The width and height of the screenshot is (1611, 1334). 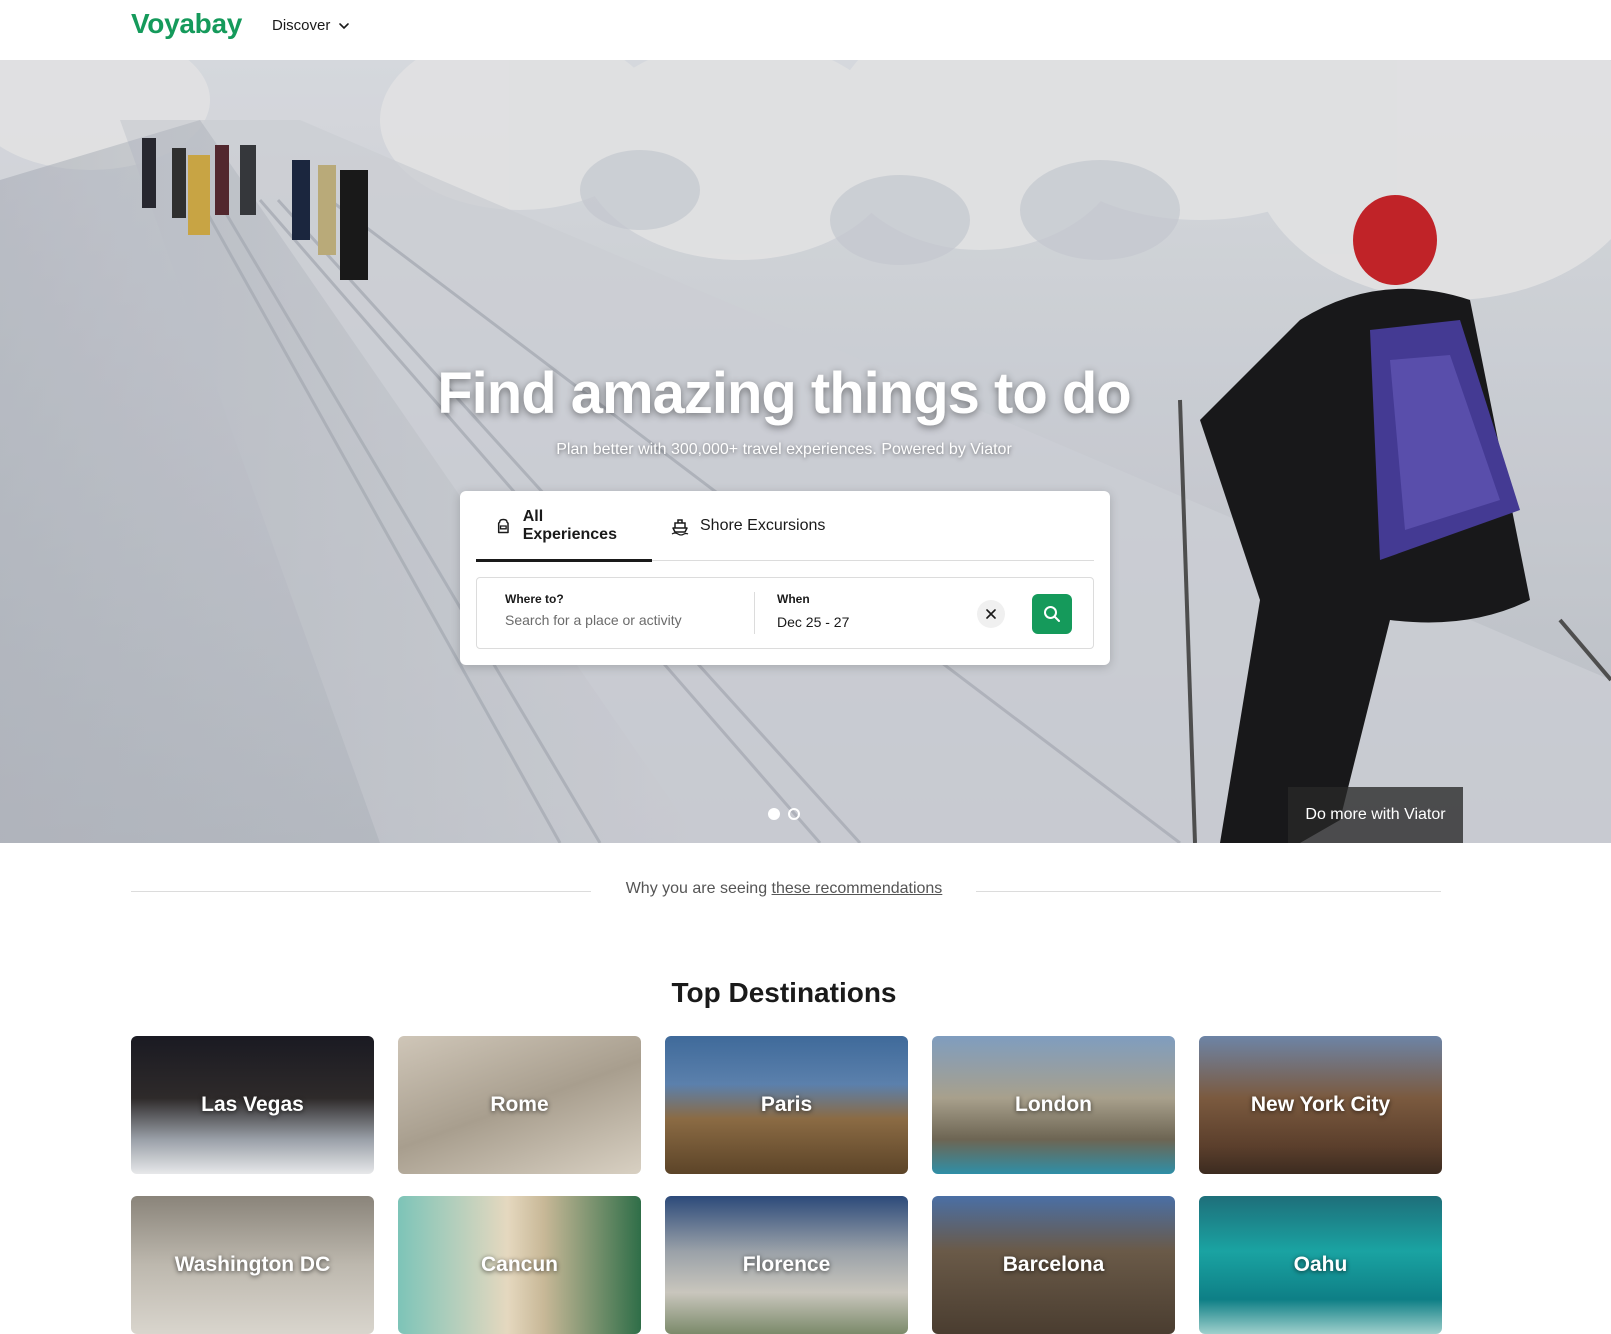 I want to click on destination-label: London, so click(x=1053, y=1104).